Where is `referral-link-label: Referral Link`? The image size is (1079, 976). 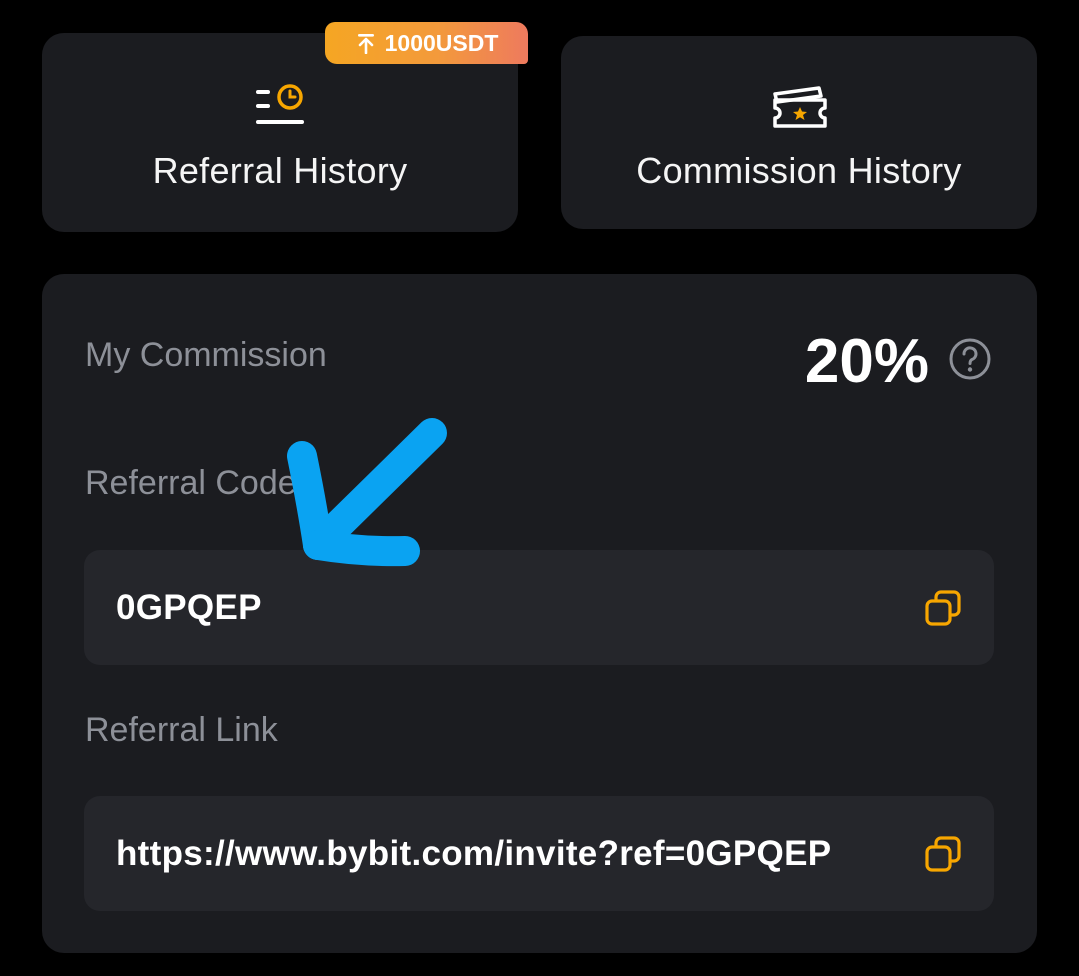 referral-link-label: Referral Link is located at coordinates (181, 730).